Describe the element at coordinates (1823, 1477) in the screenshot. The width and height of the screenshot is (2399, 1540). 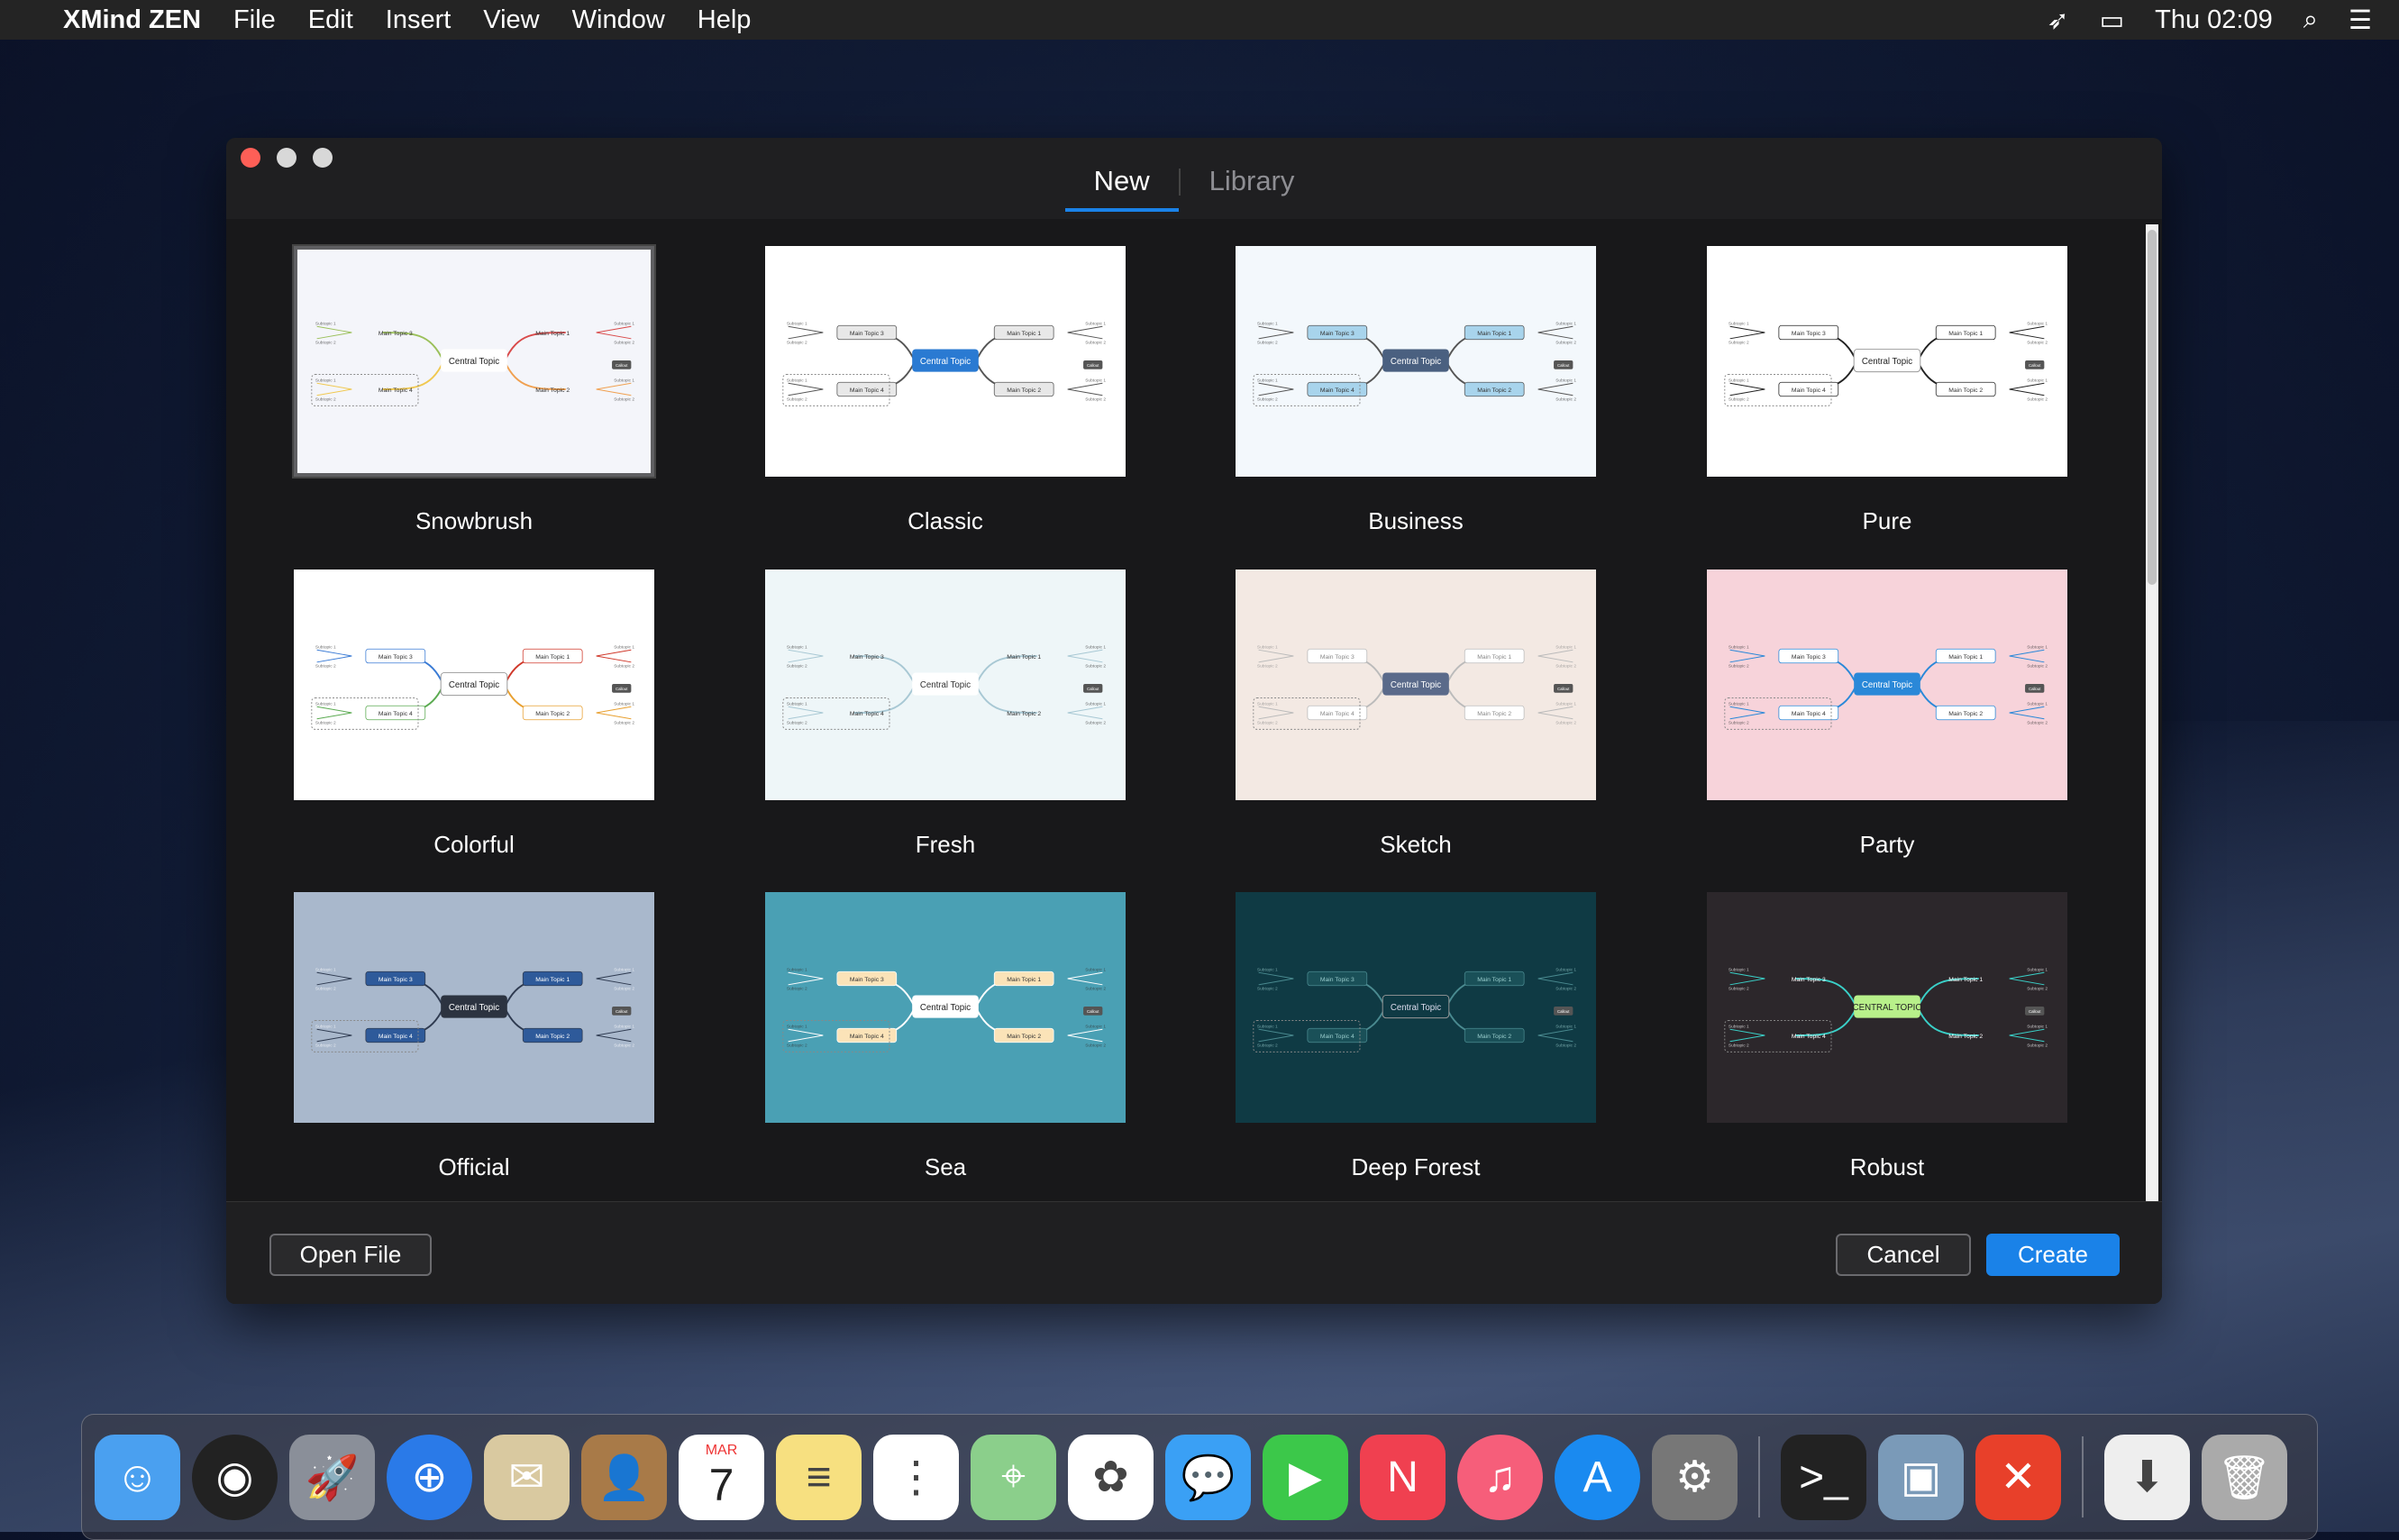
I see `terminal-icon: >_` at that location.